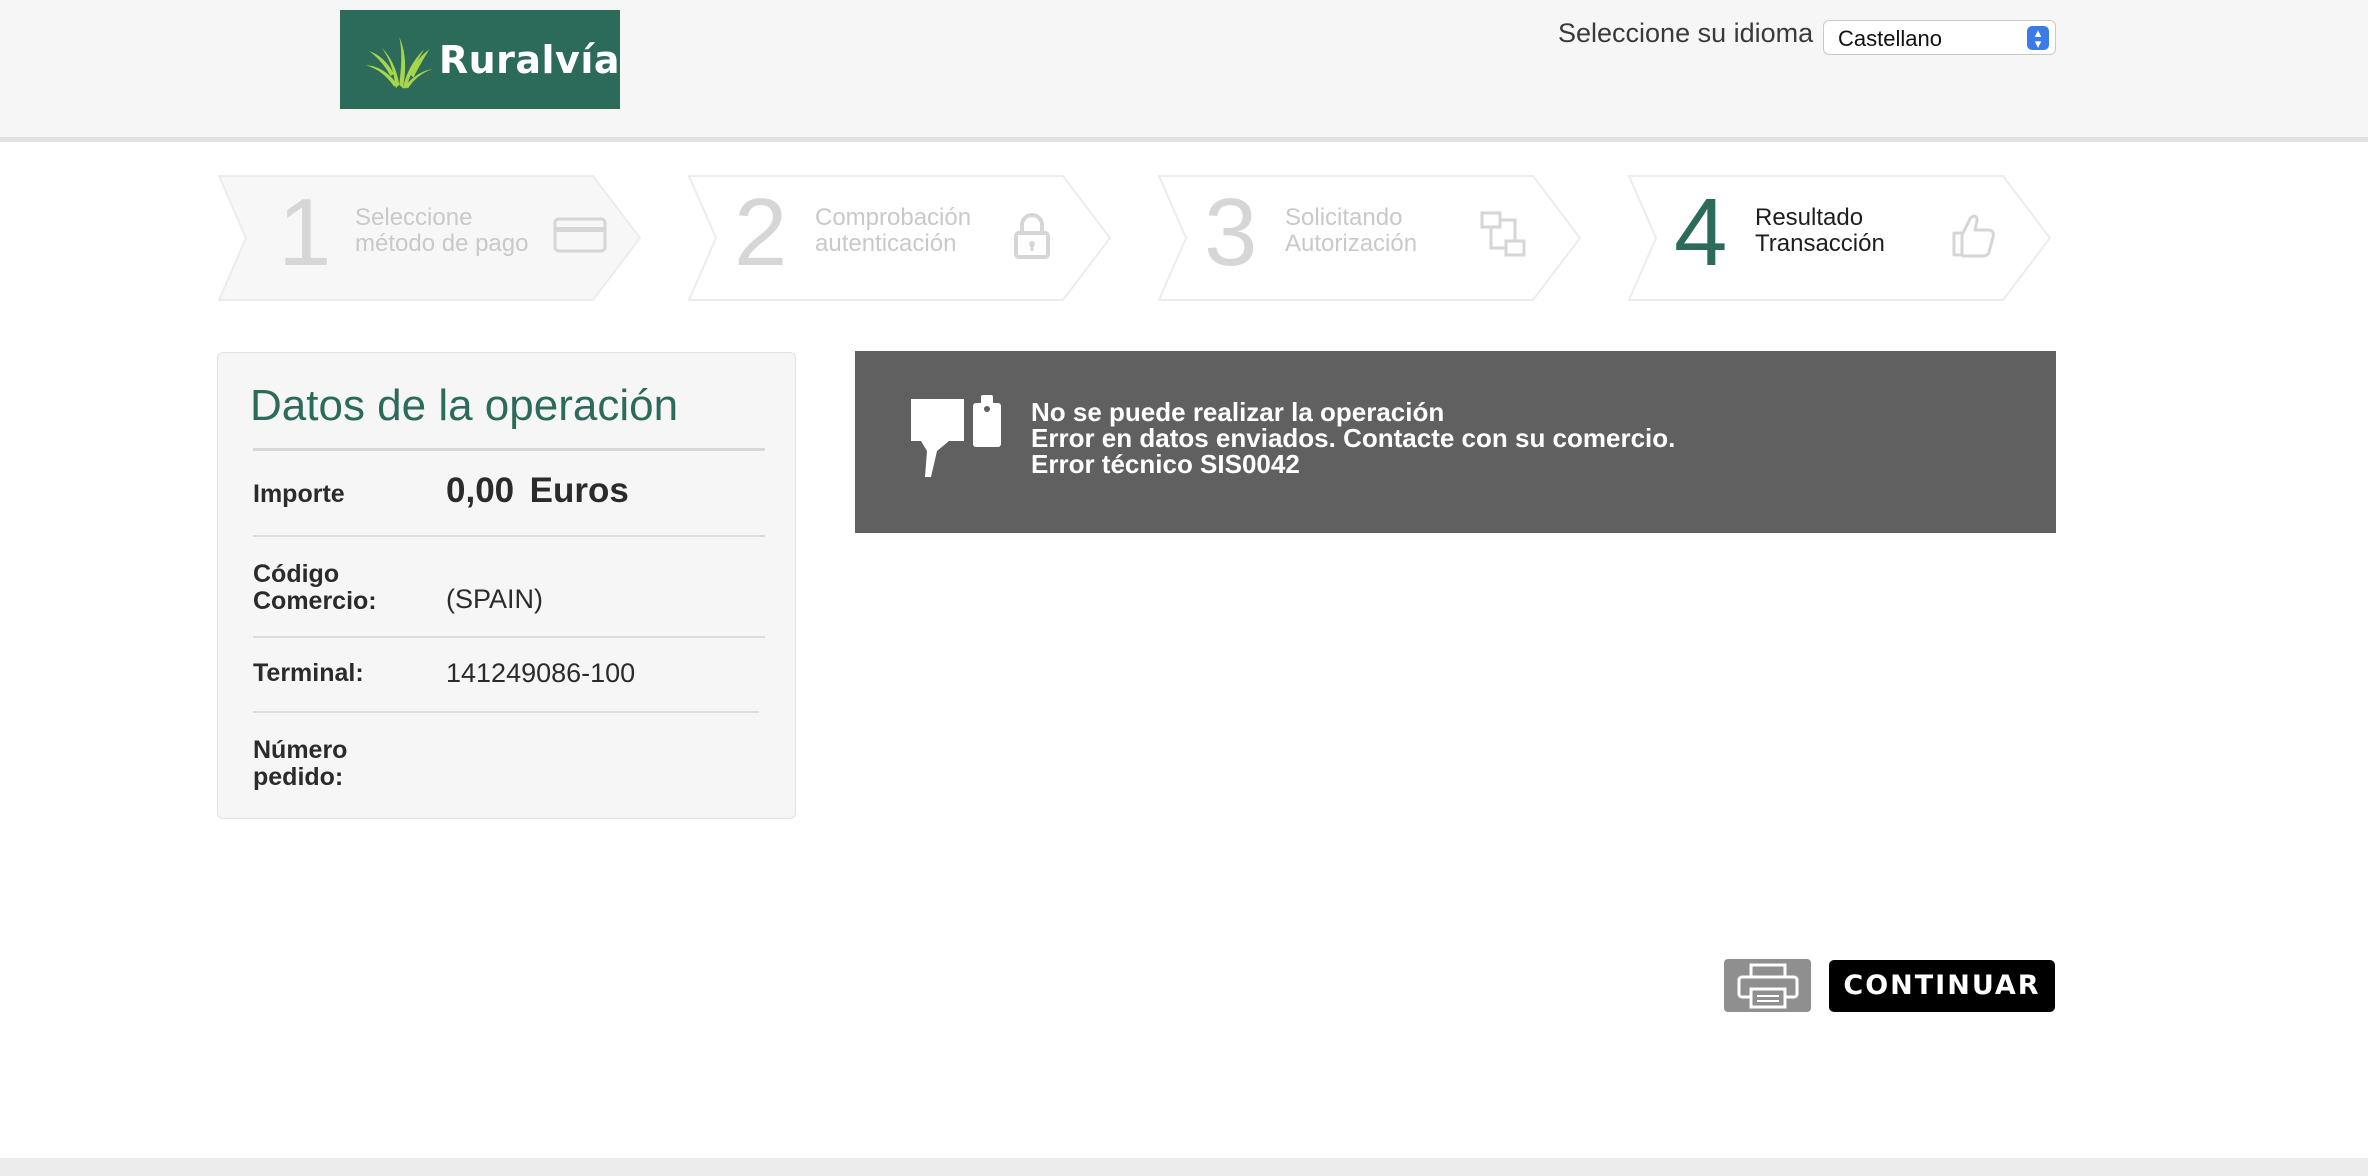 Image resolution: width=2368 pixels, height=1176 pixels. I want to click on amount-currency: Euros, so click(579, 490).